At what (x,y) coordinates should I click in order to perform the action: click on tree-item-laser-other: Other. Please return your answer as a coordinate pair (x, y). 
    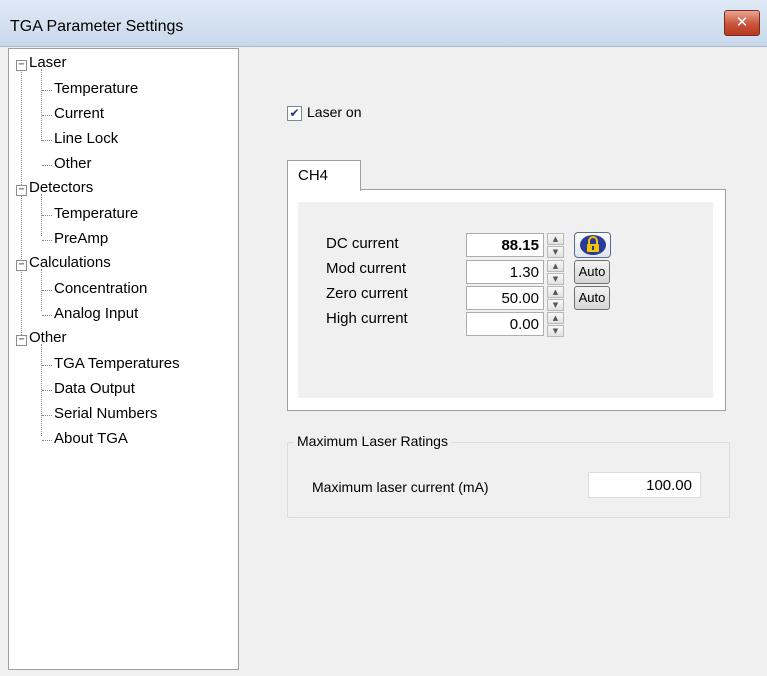
    Looking at the image, I should click on (73, 163).